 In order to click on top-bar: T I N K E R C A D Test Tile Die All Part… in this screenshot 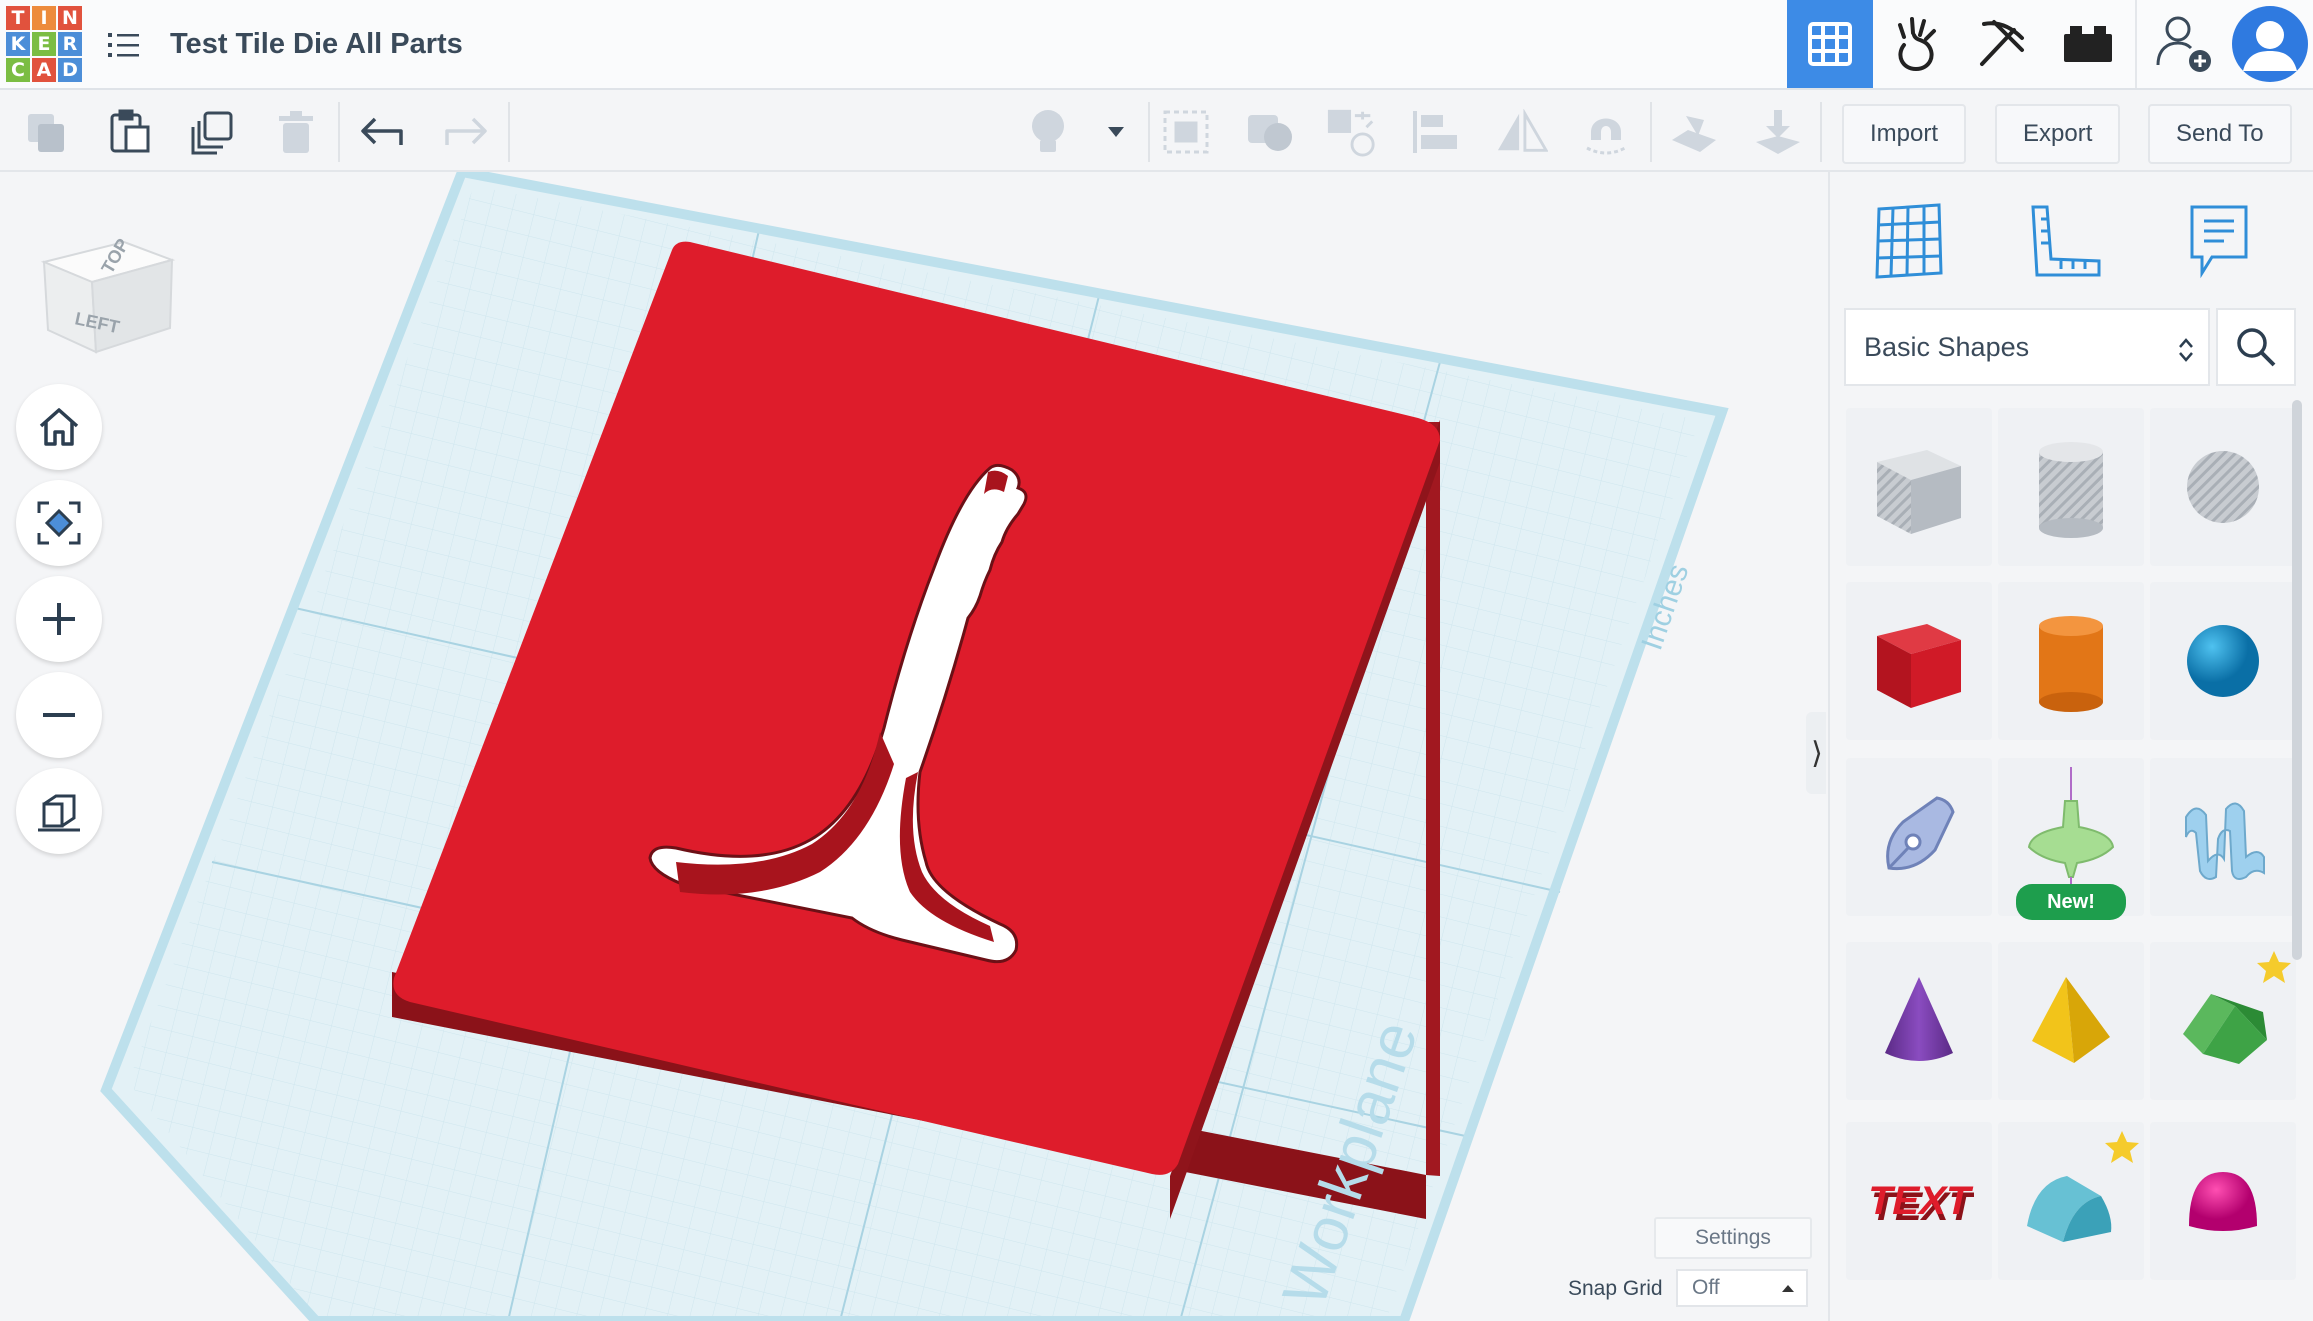, I will do `click(1156, 45)`.